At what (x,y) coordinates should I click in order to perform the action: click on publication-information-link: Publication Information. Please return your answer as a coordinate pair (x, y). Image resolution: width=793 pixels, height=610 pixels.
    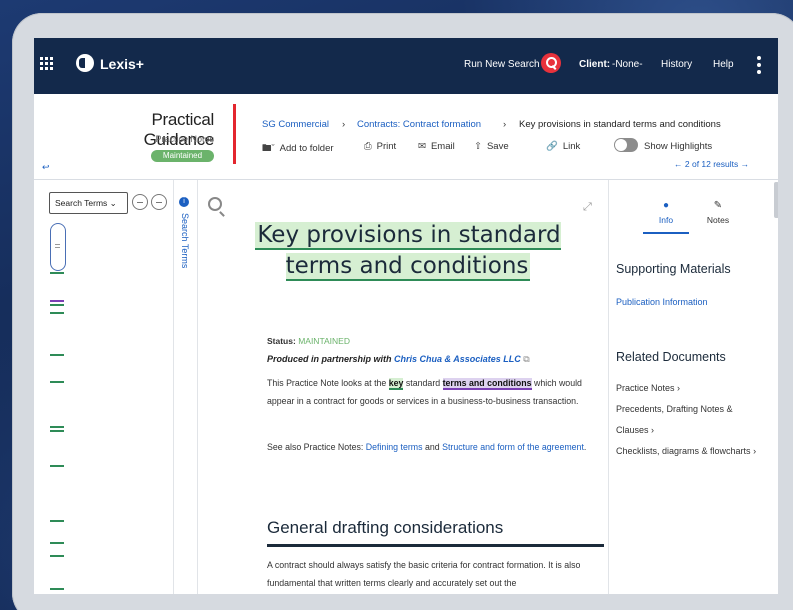
    Looking at the image, I should click on (662, 302).